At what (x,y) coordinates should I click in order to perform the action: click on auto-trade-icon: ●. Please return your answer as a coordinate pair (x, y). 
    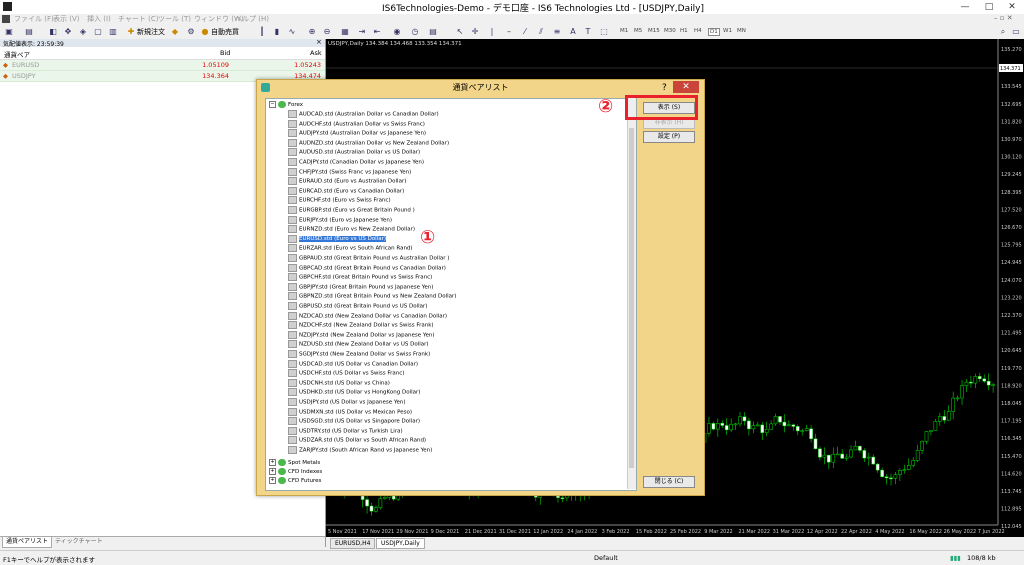
    Looking at the image, I should click on (205, 32).